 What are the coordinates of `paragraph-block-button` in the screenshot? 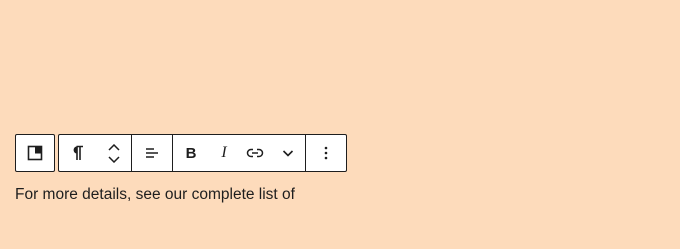 It's located at (78, 153).